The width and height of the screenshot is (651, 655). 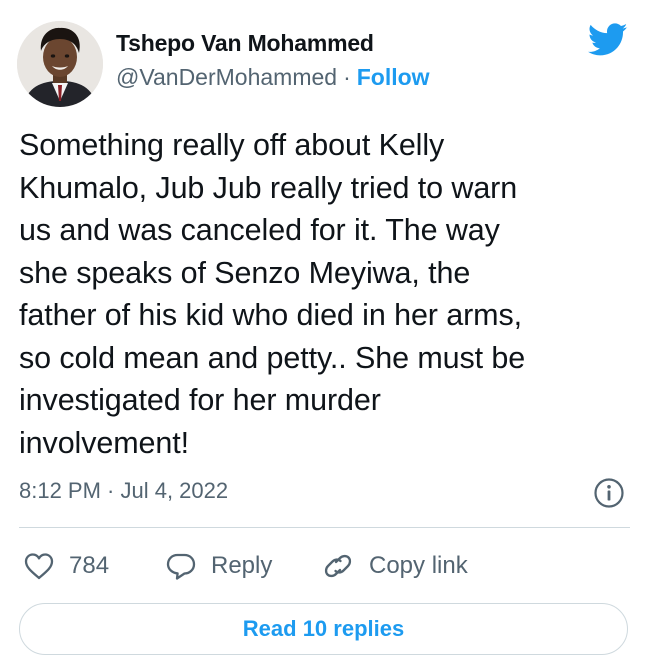 What do you see at coordinates (609, 493) in the screenshot?
I see `info-icon` at bounding box center [609, 493].